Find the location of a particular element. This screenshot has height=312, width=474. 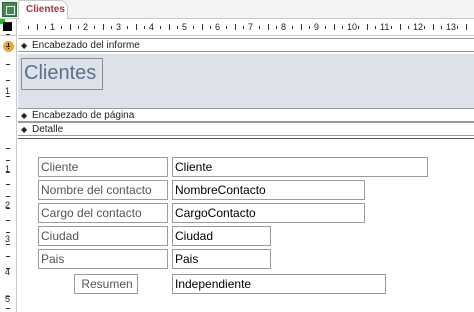

ruler-number: 11 is located at coordinates (385, 27).